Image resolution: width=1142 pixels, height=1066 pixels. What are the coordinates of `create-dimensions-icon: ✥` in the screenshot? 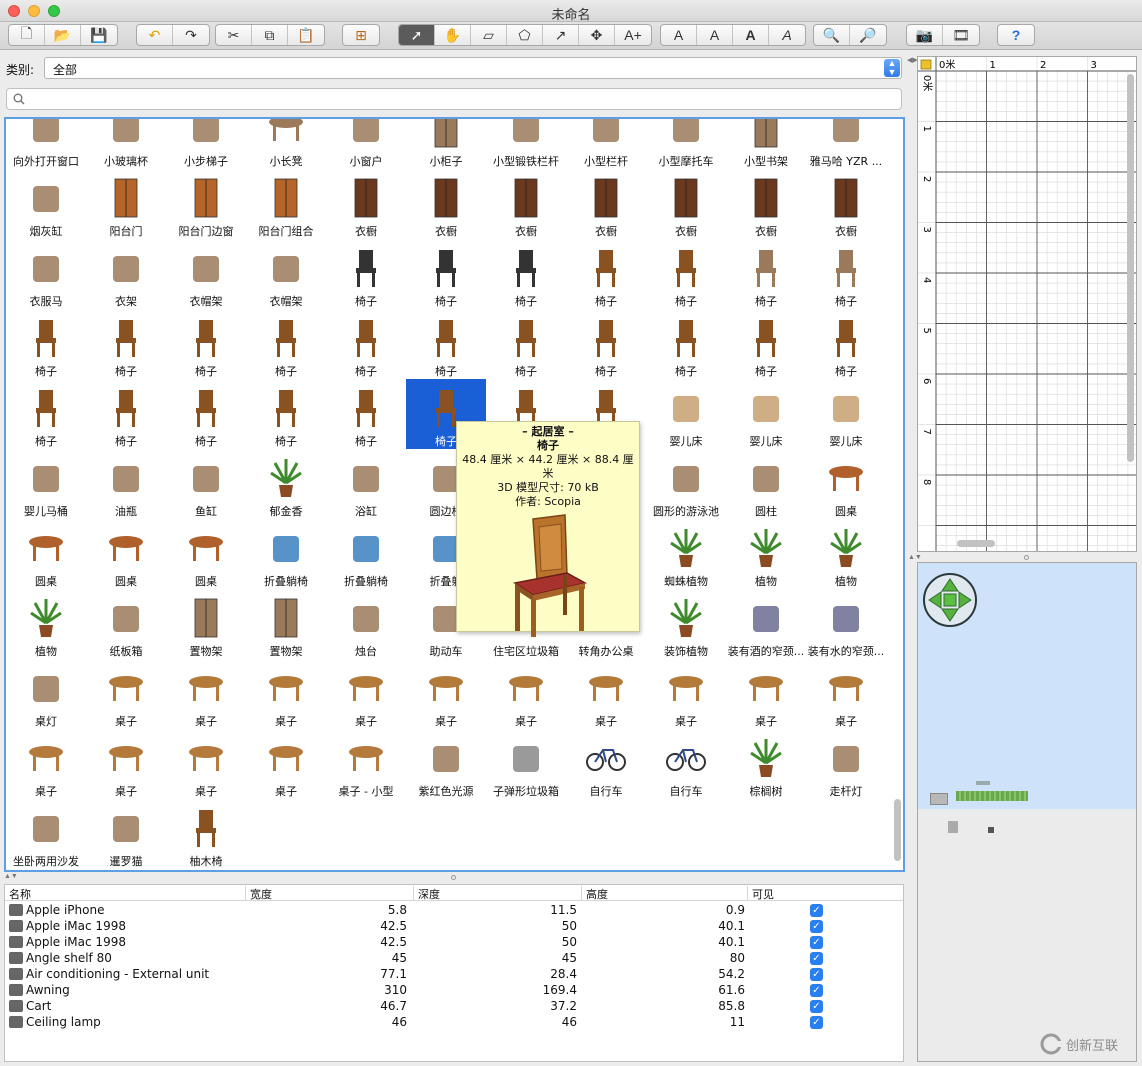 It's located at (597, 35).